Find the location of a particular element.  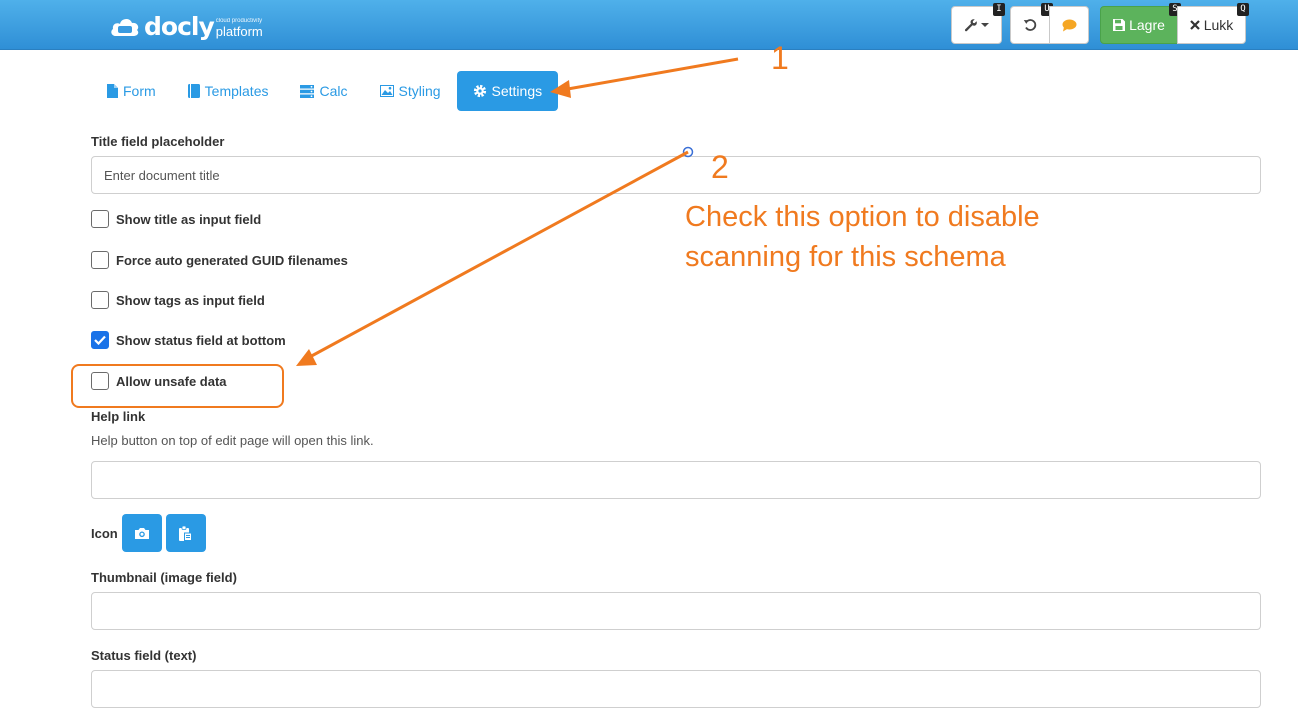

annotation-arrows is located at coordinates (517, 211).